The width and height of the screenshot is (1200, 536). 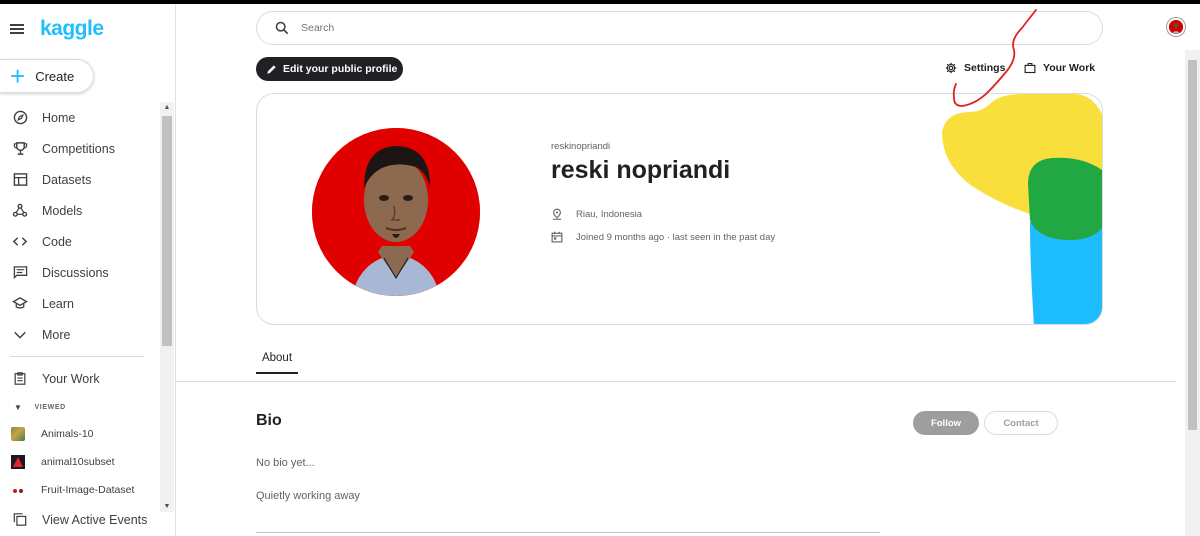 I want to click on sidebar-scrollbar: ▲ ▼, so click(x=167, y=307).